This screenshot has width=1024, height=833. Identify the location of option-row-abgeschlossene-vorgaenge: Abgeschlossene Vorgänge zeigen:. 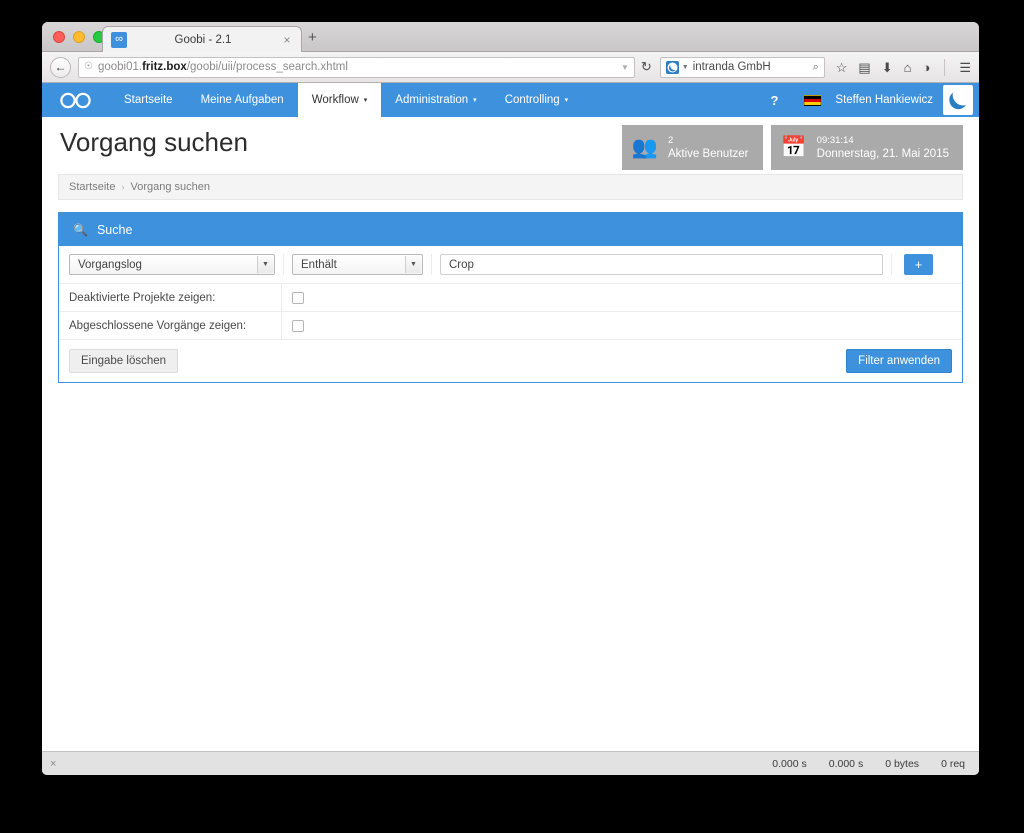
(510, 326).